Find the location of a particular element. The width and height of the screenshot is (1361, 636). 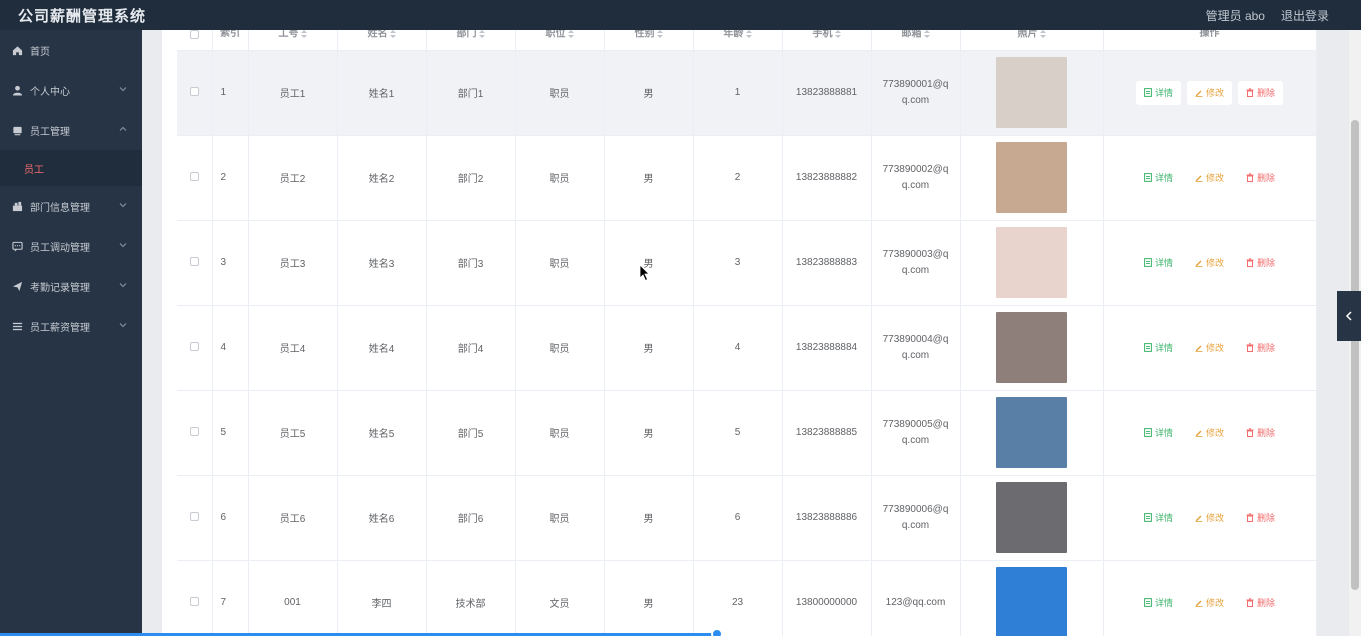

sidebar-item-profile: 个人中心 is located at coordinates (71, 90).